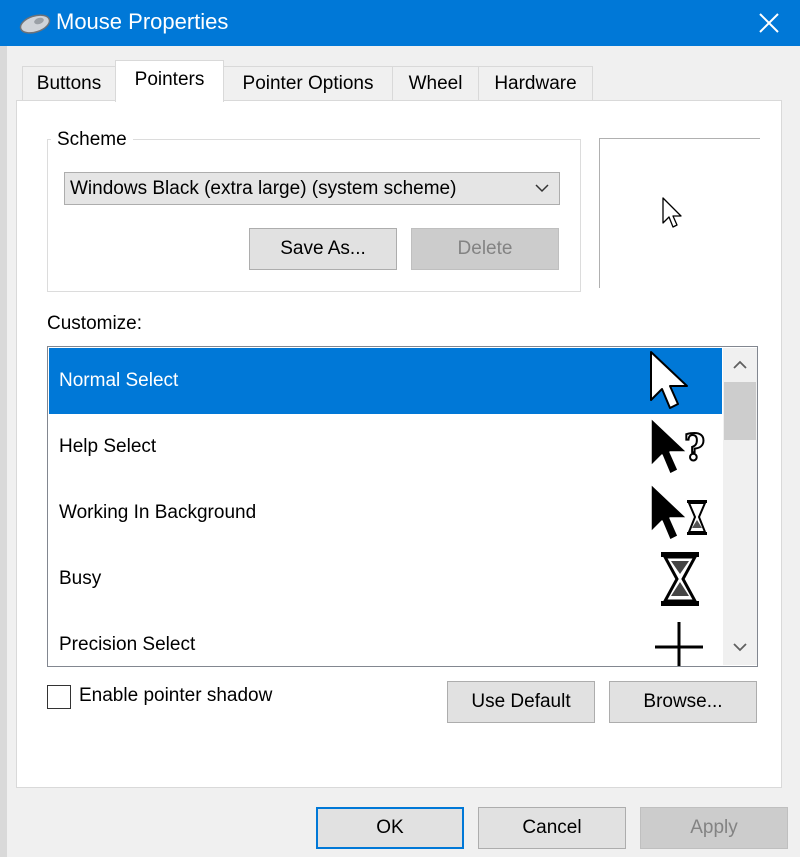 The width and height of the screenshot is (800, 857). What do you see at coordinates (142, 21) in the screenshot?
I see `window-title: Mouse Properties` at bounding box center [142, 21].